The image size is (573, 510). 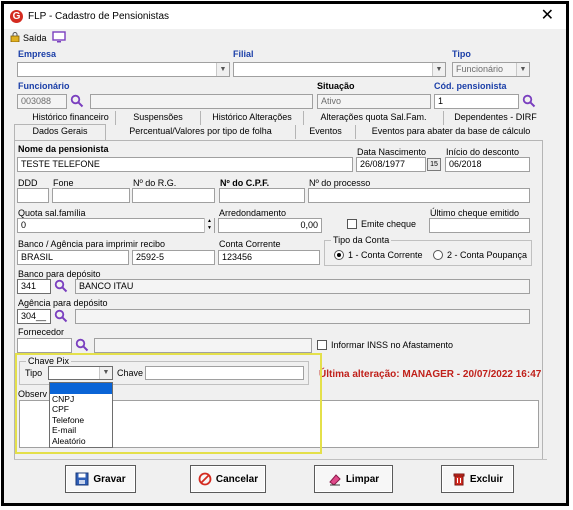 What do you see at coordinates (63, 183) in the screenshot?
I see `fone-label: Fone` at bounding box center [63, 183].